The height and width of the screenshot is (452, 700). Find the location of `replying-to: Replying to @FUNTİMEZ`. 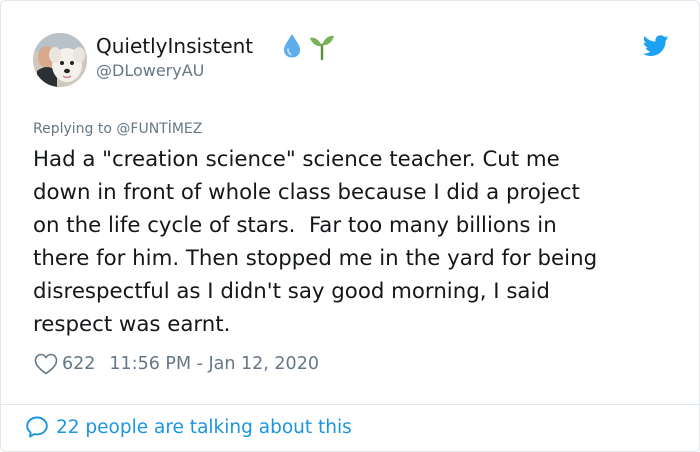

replying-to: Replying to @FUNTİMEZ is located at coordinates (117, 129).